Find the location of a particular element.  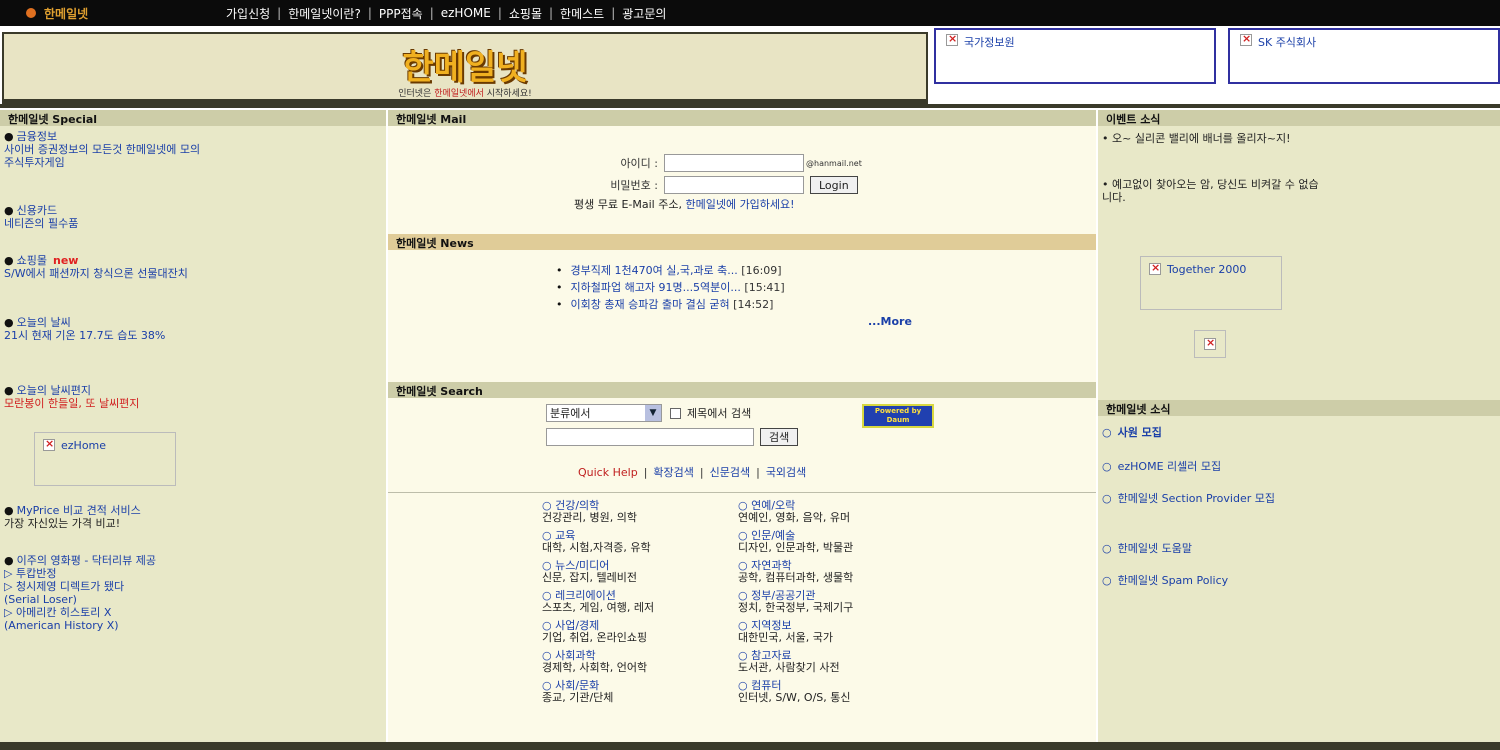

password-input is located at coordinates (734, 185).